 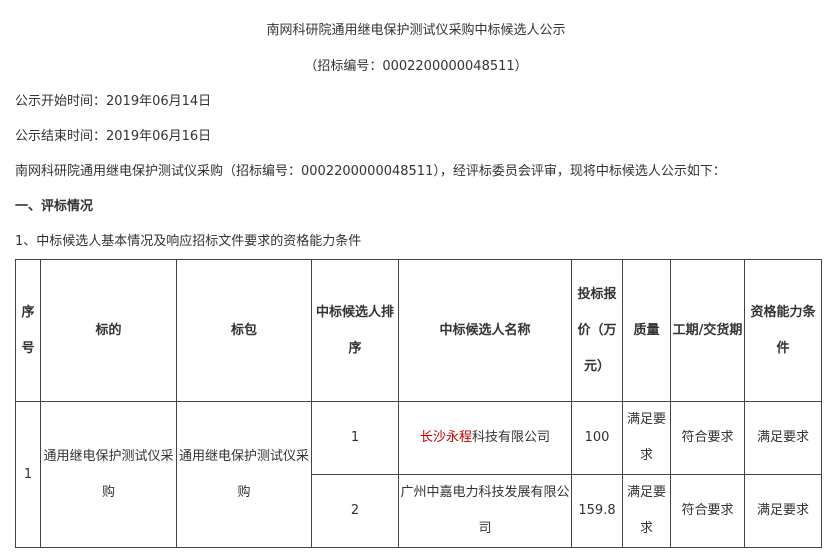 I want to click on candidate-name-rest: 广州中嘉电力科技发展有限公司, so click(x=485, y=510).